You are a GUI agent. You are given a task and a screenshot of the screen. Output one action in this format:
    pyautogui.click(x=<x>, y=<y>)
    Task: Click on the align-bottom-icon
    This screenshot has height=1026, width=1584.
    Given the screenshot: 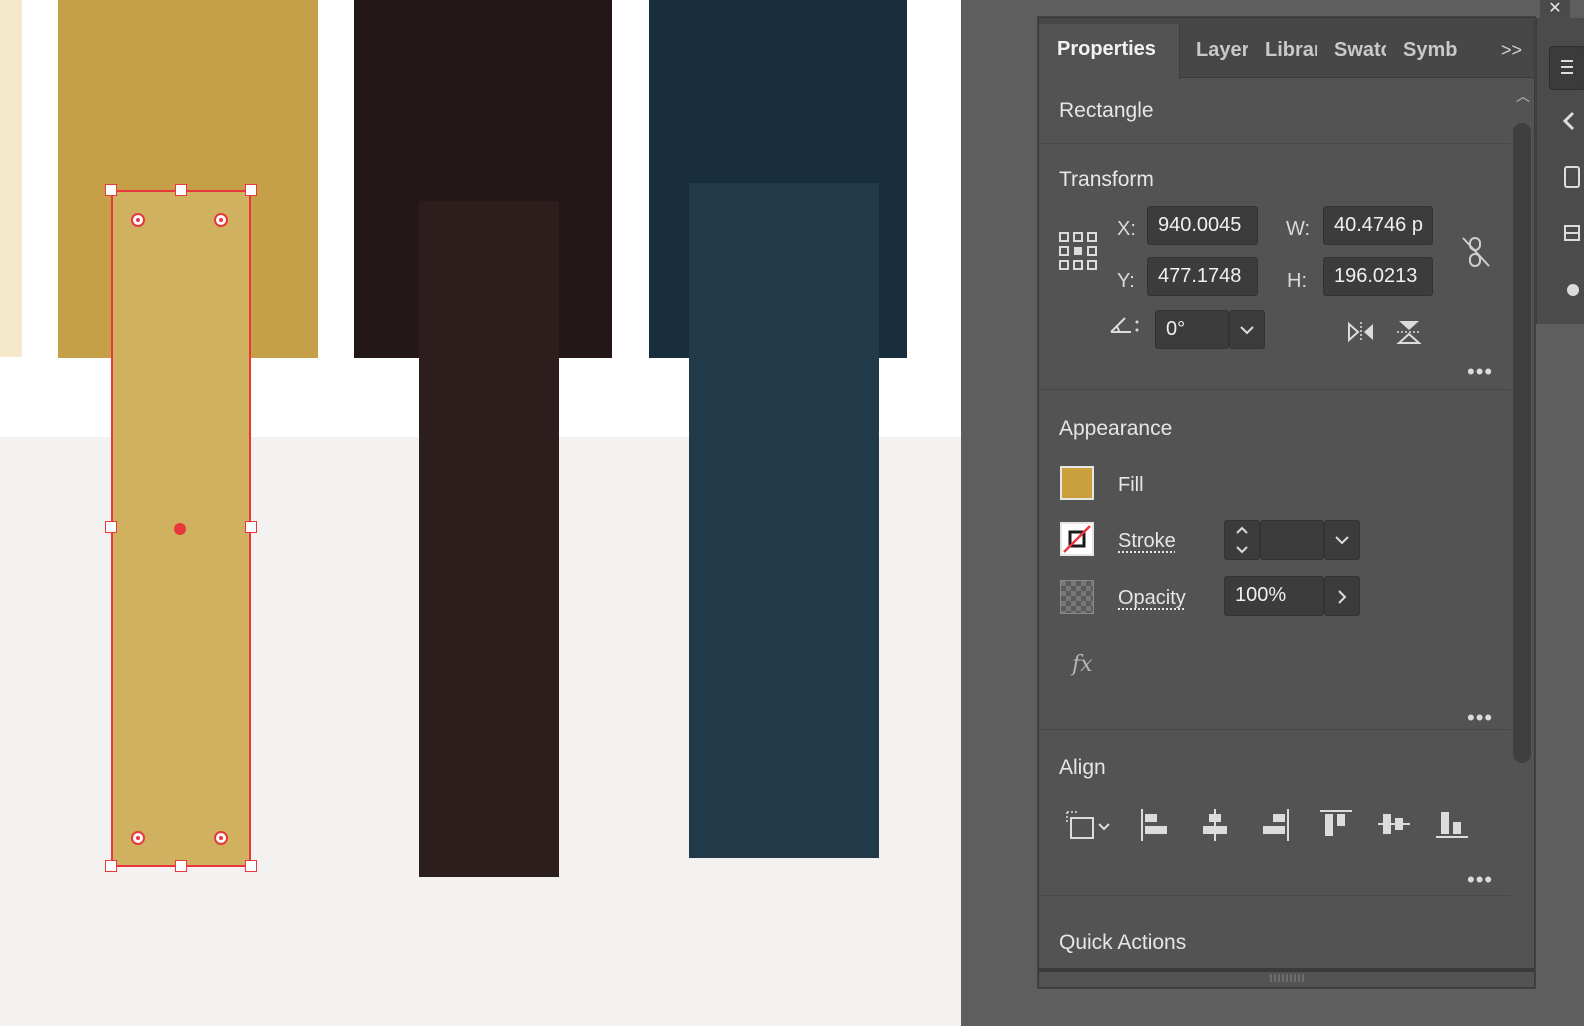 What is the action you would take?
    pyautogui.click(x=1452, y=824)
    